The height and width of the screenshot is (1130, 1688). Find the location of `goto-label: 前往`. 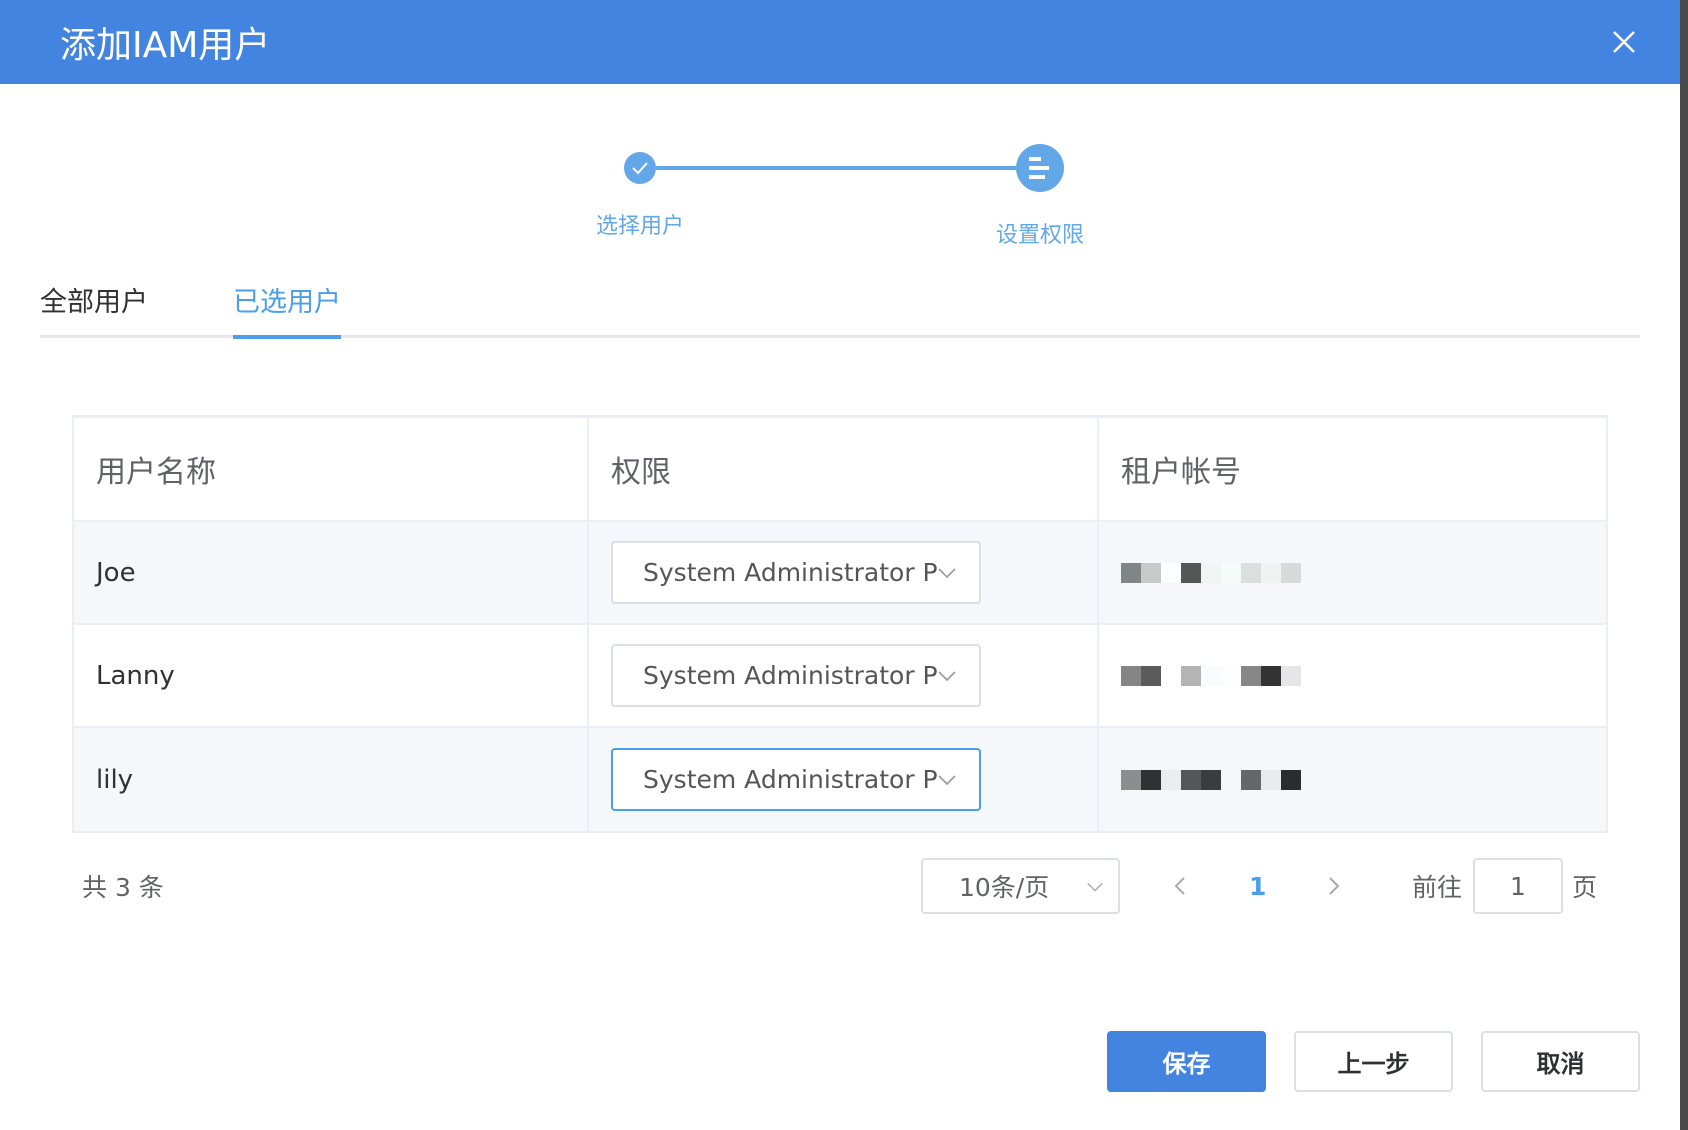

goto-label: 前往 is located at coordinates (1437, 887).